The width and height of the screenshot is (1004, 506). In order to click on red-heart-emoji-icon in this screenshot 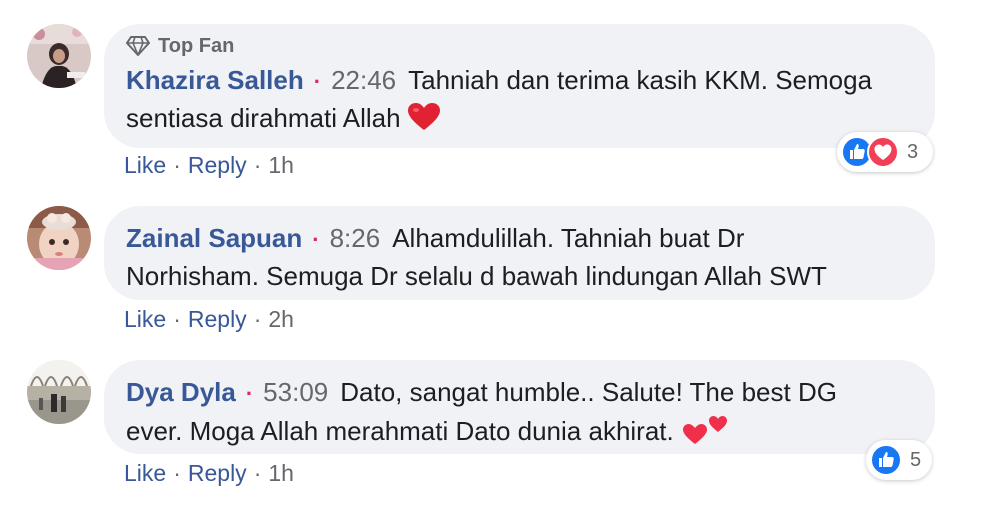, I will do `click(423, 121)`.